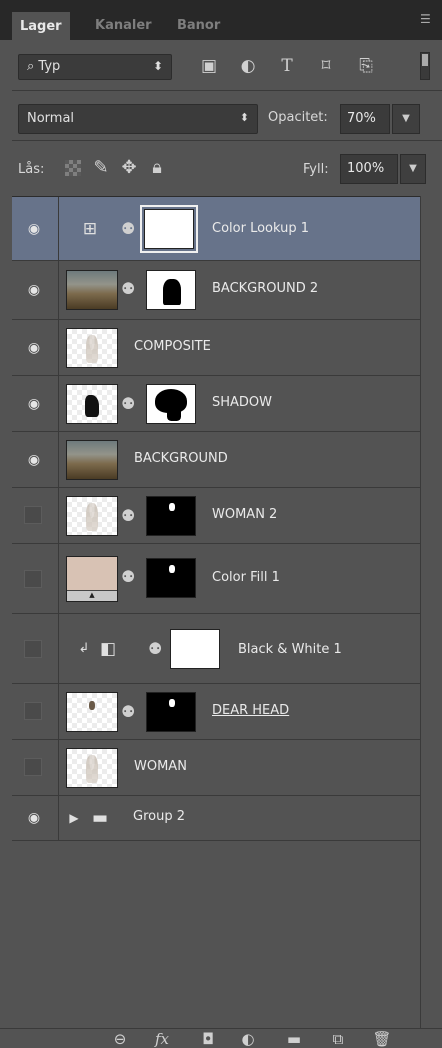  Describe the element at coordinates (287, 66) in the screenshot. I see `filter-type-icon: T` at that location.